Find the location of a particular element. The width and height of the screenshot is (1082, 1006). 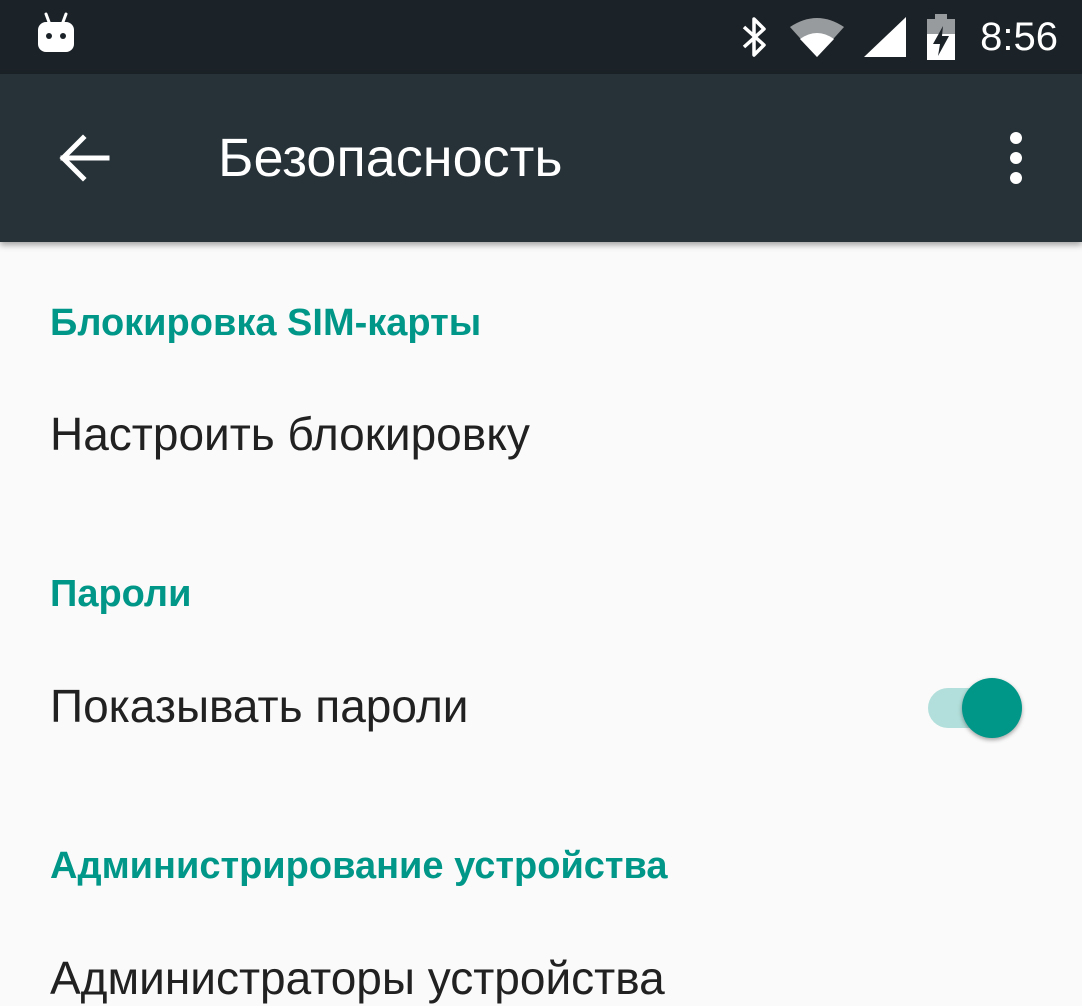

overflow-menu-button is located at coordinates (1016, 158).